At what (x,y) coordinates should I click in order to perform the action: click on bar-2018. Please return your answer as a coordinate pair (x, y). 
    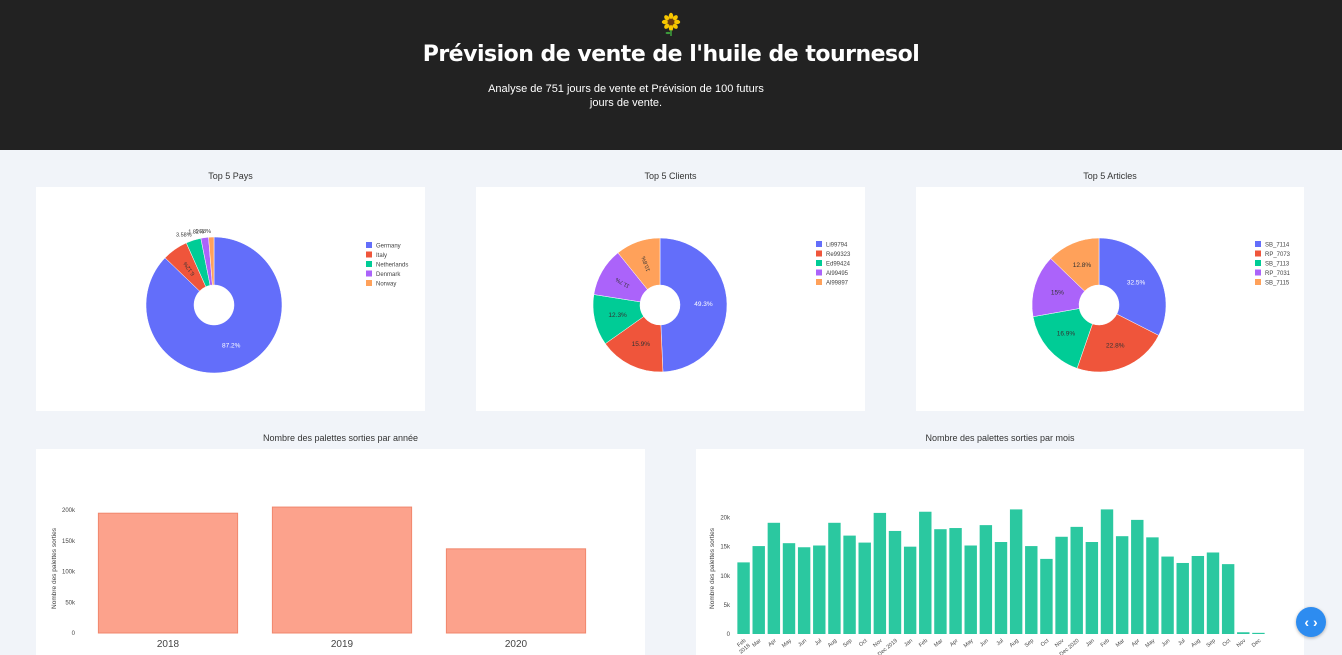
    Looking at the image, I should click on (168, 573).